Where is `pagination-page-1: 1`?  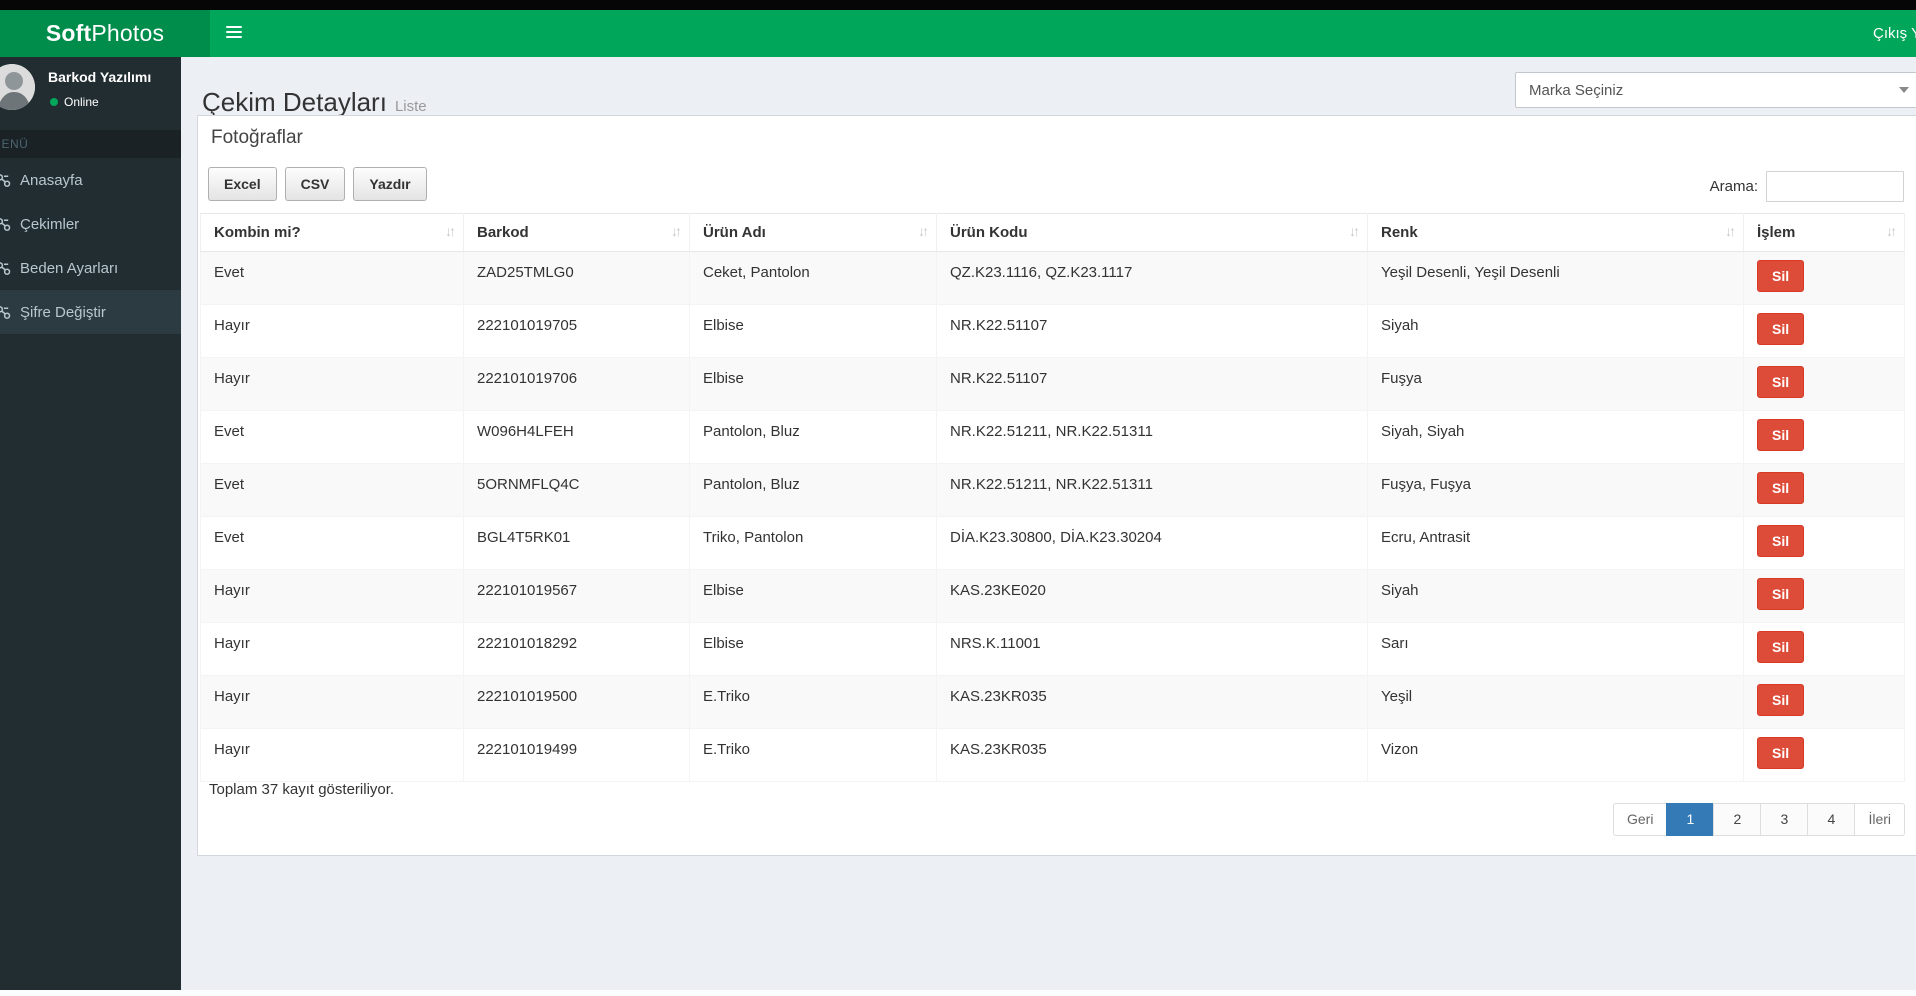
pagination-page-1: 1 is located at coordinates (1690, 819).